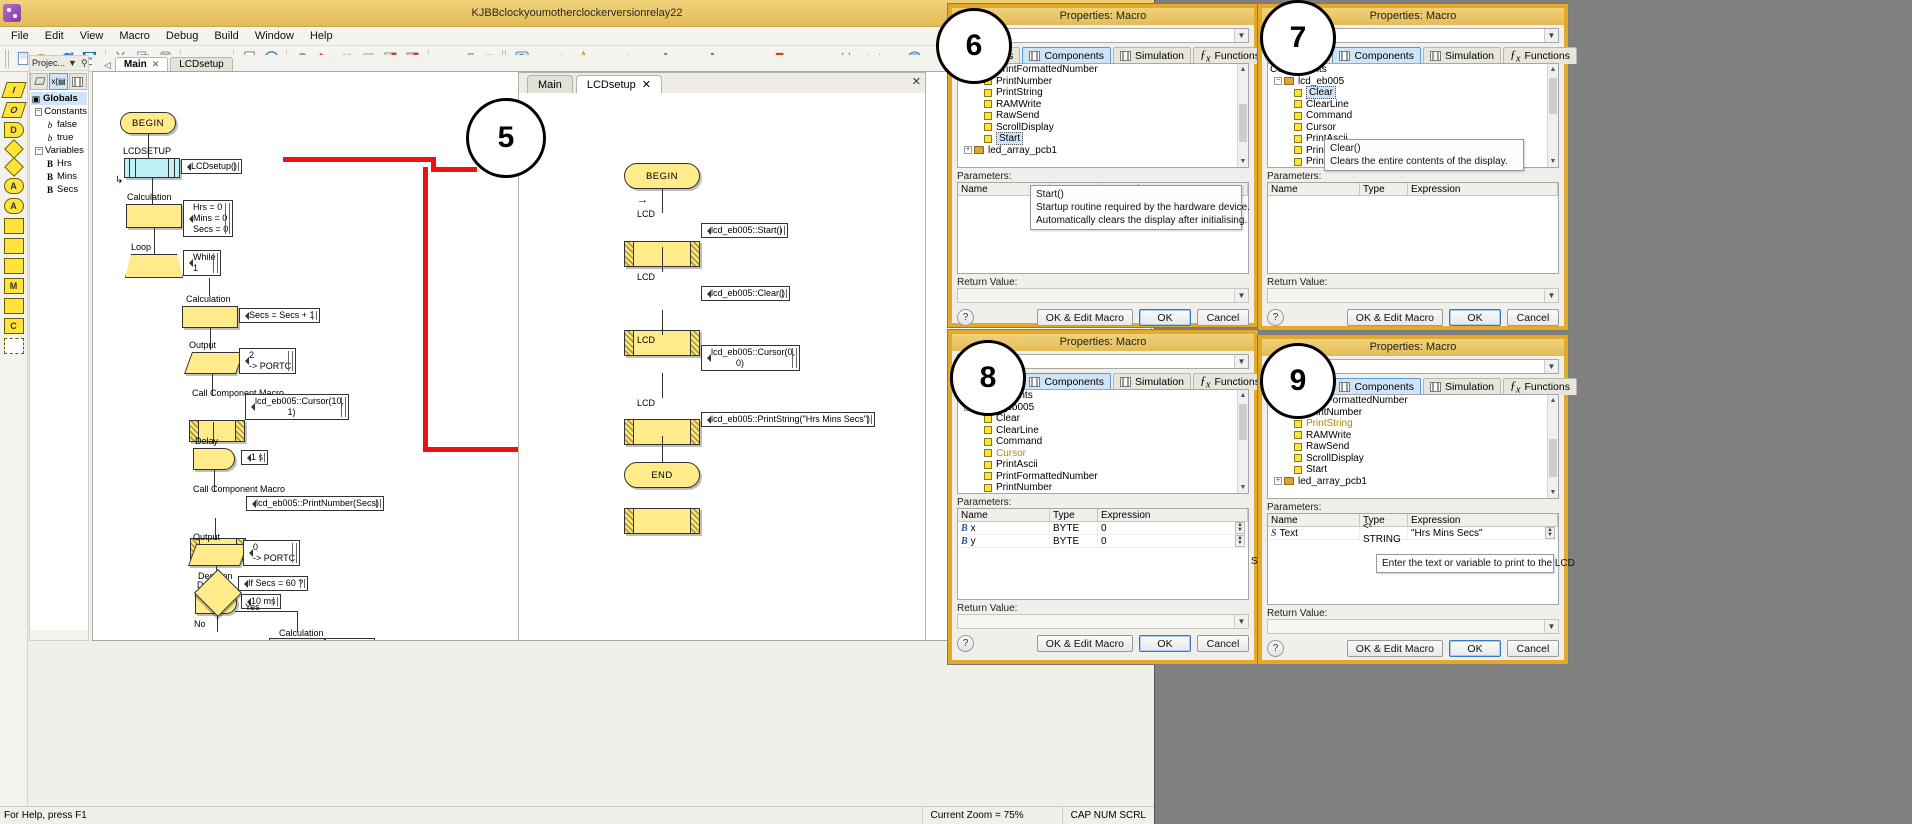 The image size is (1912, 824). What do you see at coordinates (134, 36) in the screenshot?
I see `menu-macro: Macro` at bounding box center [134, 36].